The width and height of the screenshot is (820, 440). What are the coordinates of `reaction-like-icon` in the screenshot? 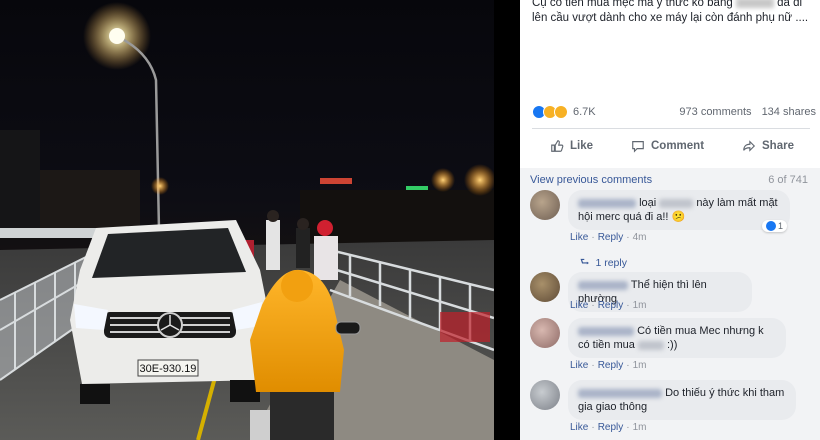 It's located at (771, 226).